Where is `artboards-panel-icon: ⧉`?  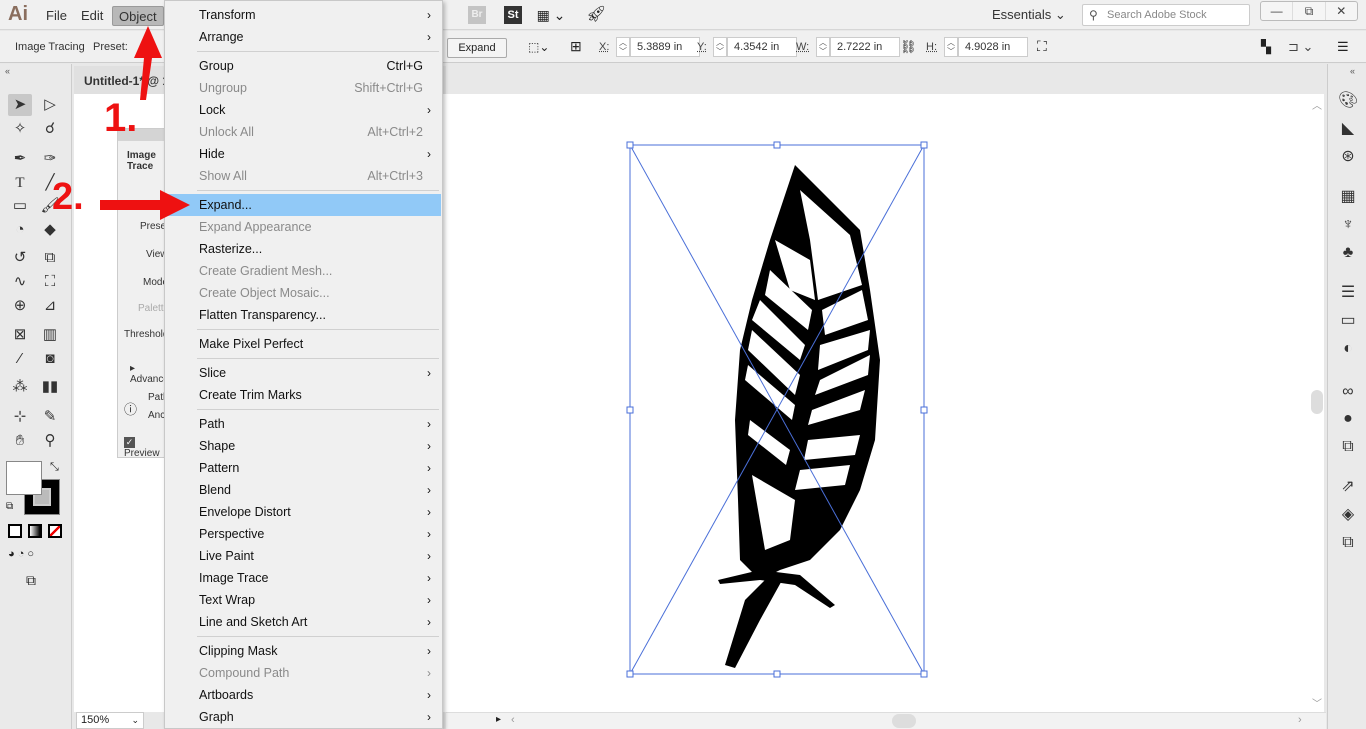
artboards-panel-icon: ⧉ is located at coordinates (1348, 543).